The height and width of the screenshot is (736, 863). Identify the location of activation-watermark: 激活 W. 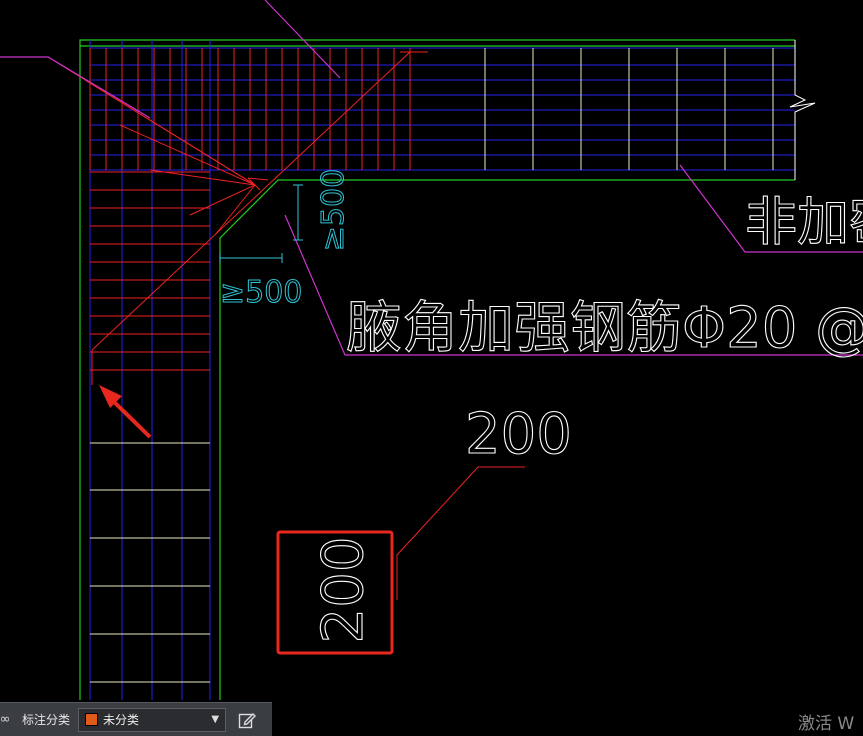
(826, 724).